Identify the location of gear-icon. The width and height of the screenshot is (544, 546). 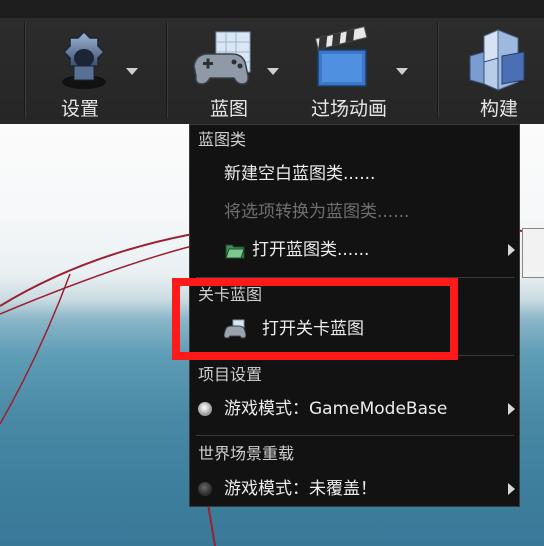
(85, 59).